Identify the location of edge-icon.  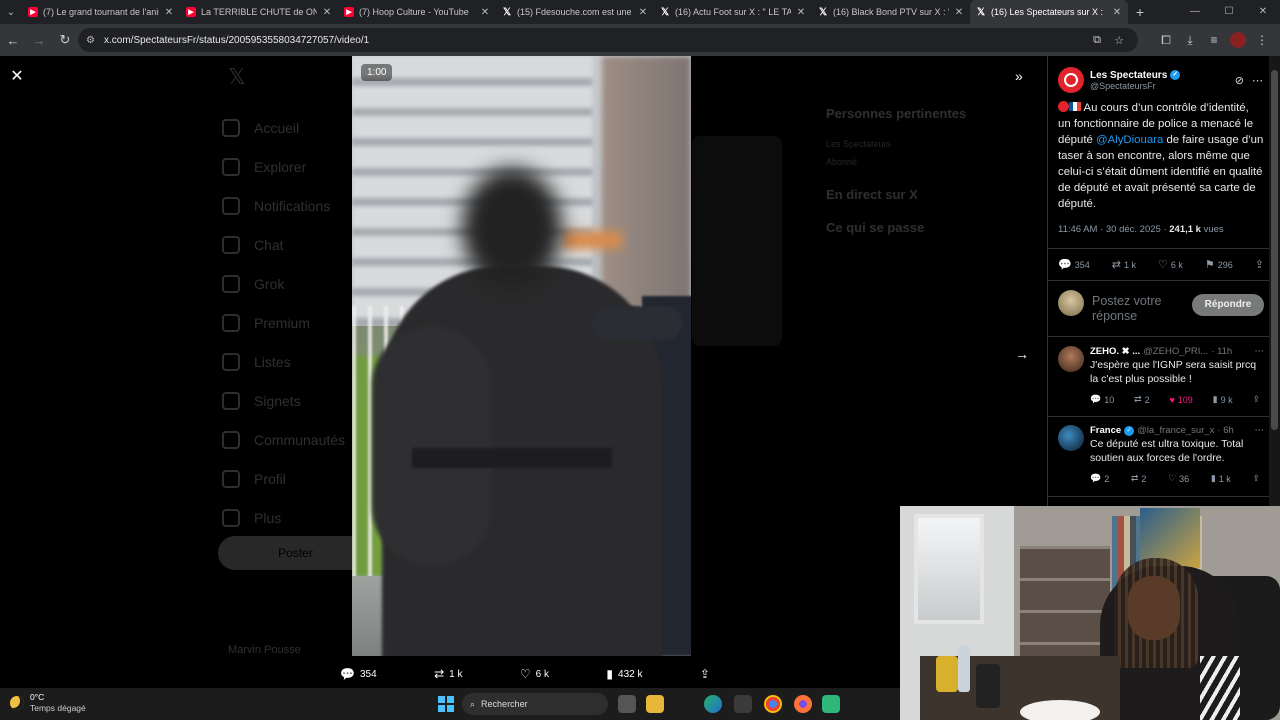
(713, 704).